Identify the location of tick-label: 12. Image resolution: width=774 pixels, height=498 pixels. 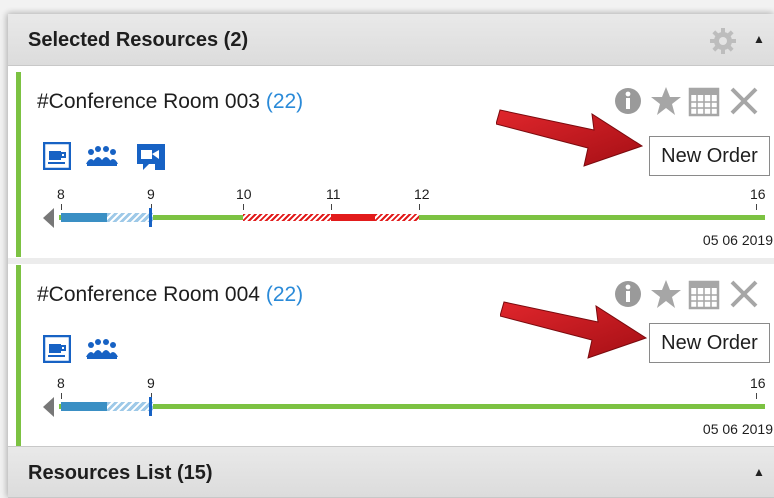
(422, 194).